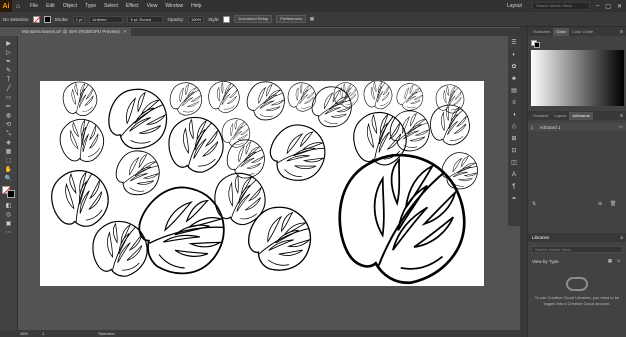 Image resolution: width=626 pixels, height=337 pixels. What do you see at coordinates (514, 6) in the screenshot?
I see `workspace-switcher: Layout` at bounding box center [514, 6].